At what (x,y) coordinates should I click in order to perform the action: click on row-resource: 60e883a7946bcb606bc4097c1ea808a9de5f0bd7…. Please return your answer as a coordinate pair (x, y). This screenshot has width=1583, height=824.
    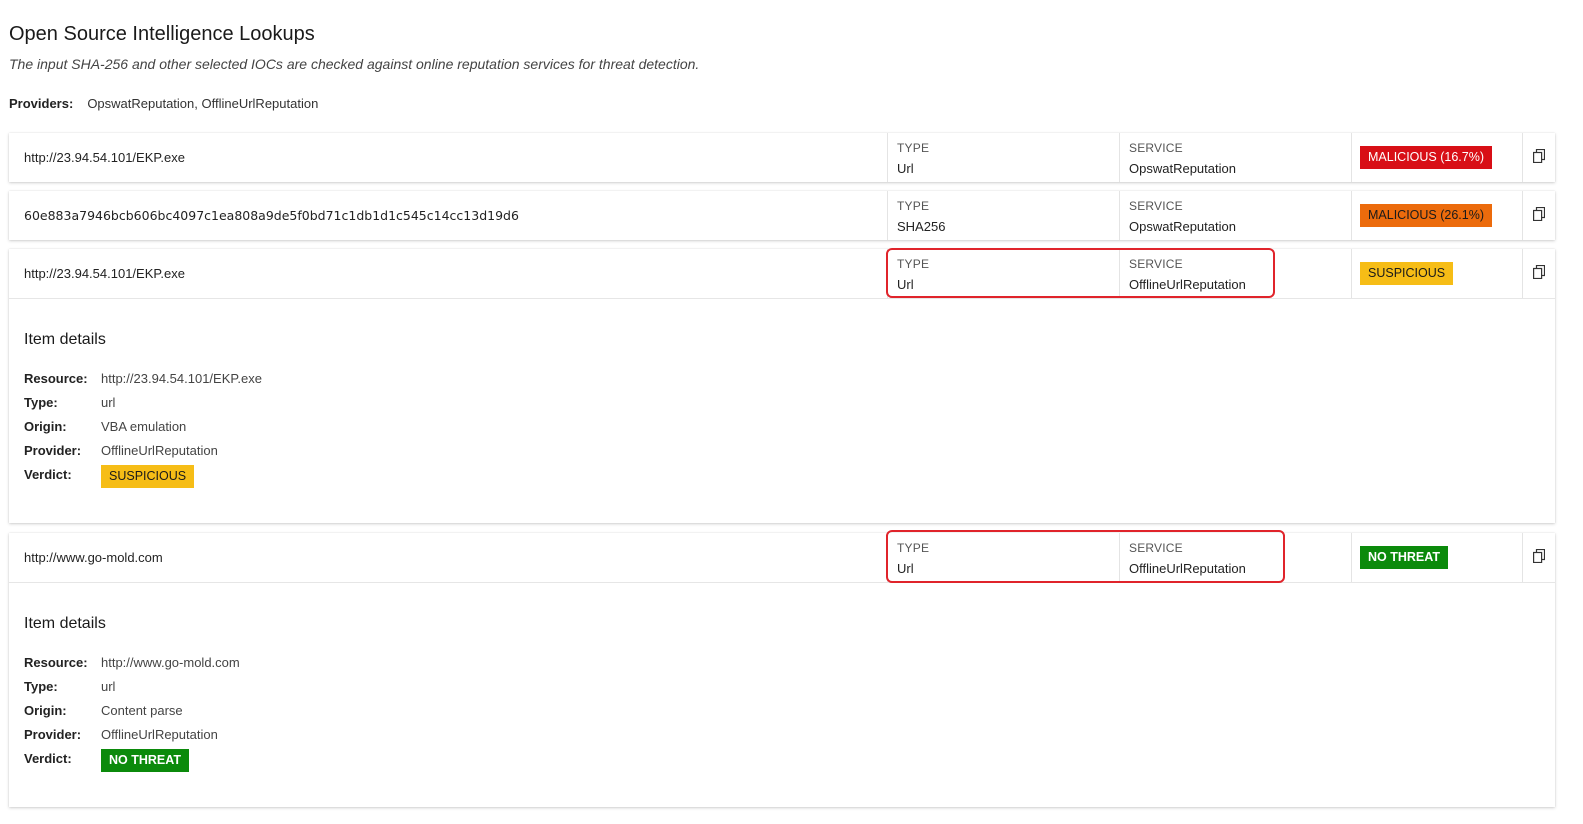
    Looking at the image, I should click on (271, 215).